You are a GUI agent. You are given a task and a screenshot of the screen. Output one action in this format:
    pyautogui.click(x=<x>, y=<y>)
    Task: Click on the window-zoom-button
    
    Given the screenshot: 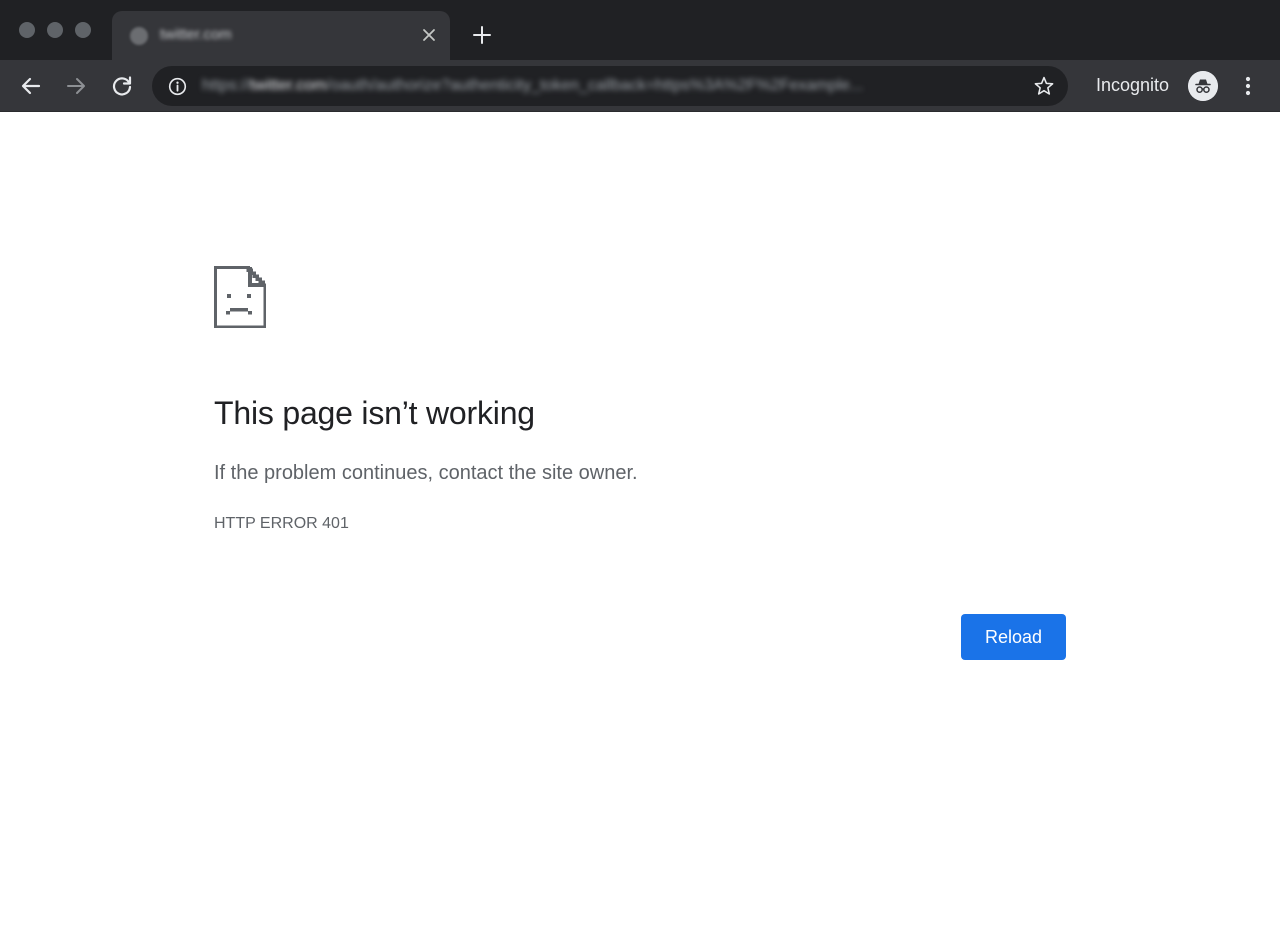 What is the action you would take?
    pyautogui.click(x=83, y=30)
    